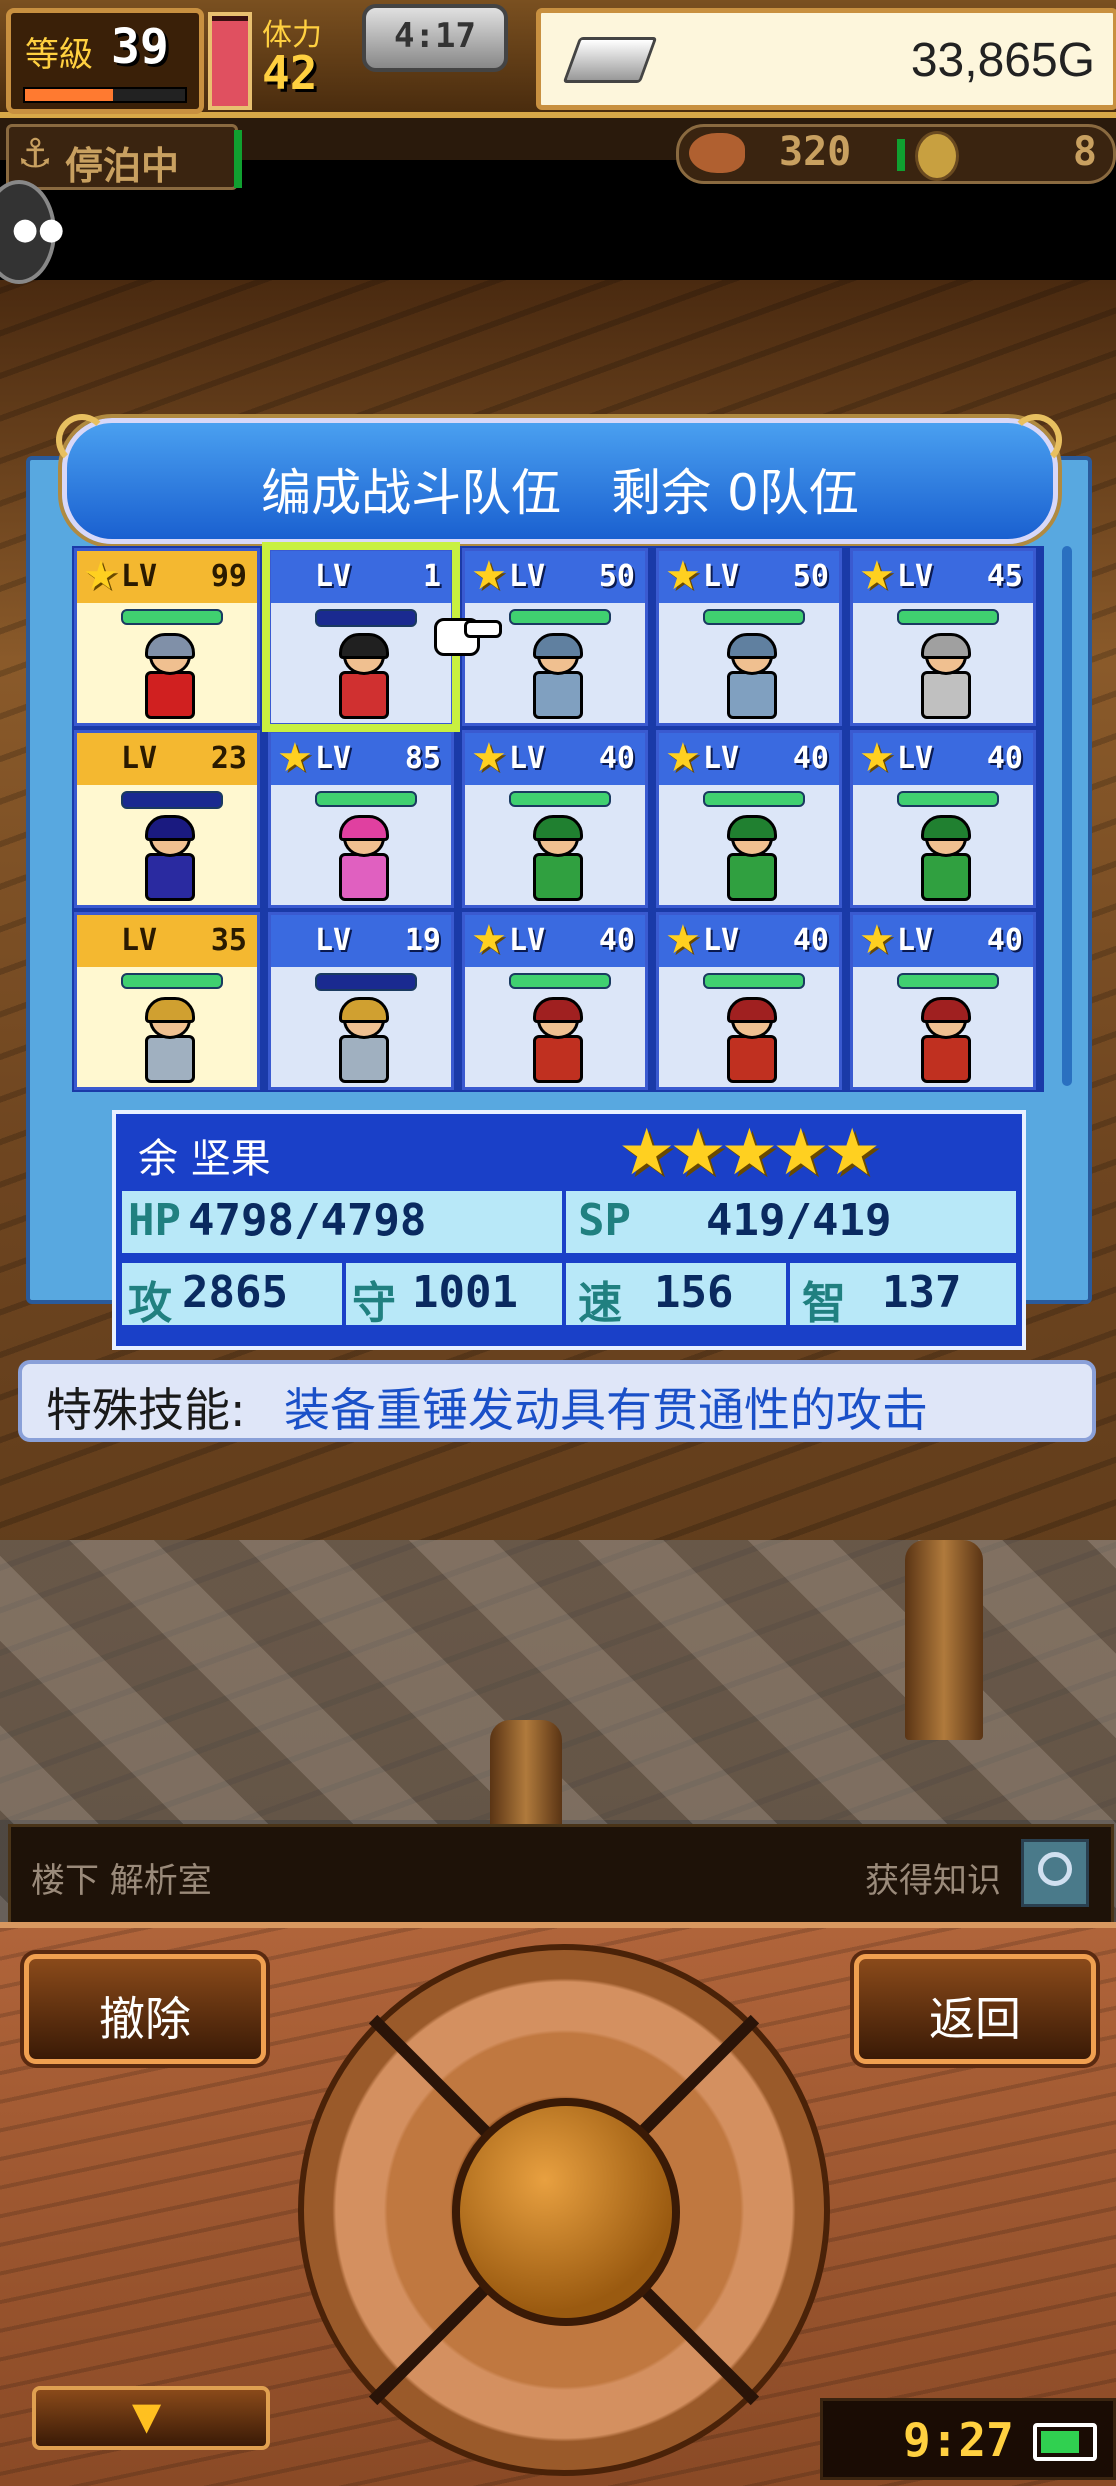 The width and height of the screenshot is (1116, 2486). What do you see at coordinates (560, 493) in the screenshot?
I see `formation-title: 编成战斗队伍 剩余 0队伍` at bounding box center [560, 493].